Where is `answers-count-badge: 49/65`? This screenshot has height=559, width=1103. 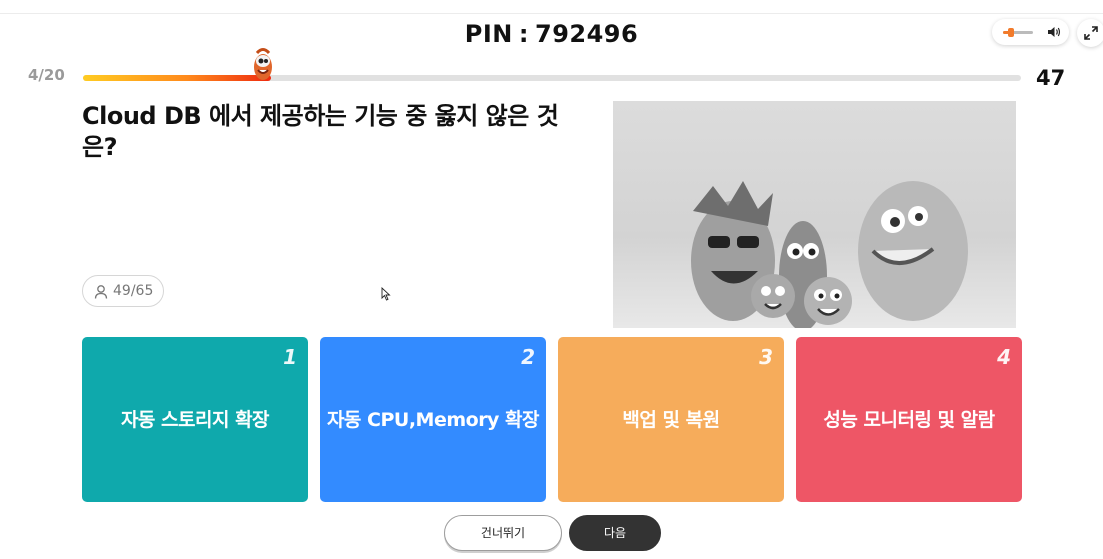
answers-count-badge: 49/65 is located at coordinates (123, 291).